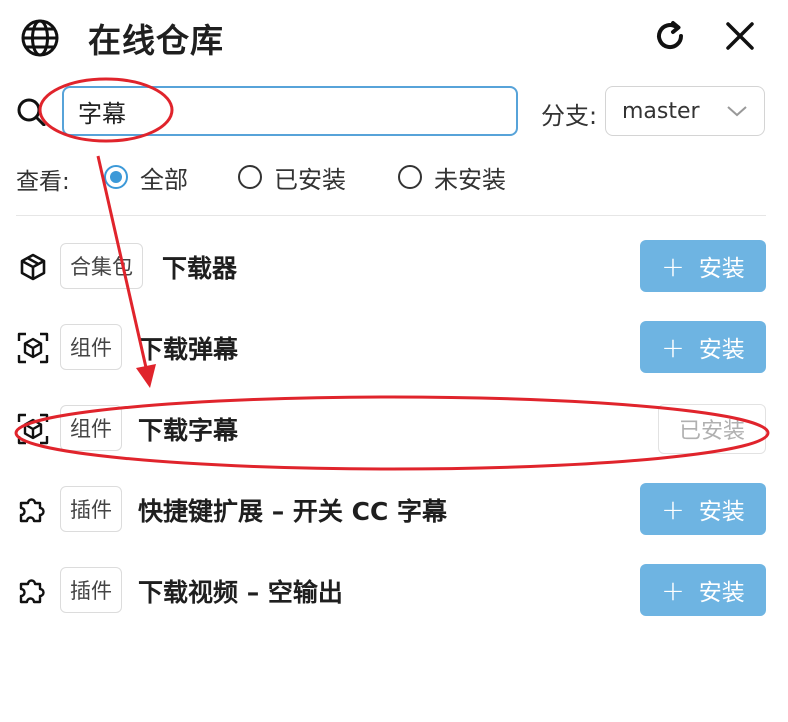 This screenshot has width=788, height=722. Describe the element at coordinates (391, 267) in the screenshot. I see `list-item: 合集包 下载器 + 安装` at that location.